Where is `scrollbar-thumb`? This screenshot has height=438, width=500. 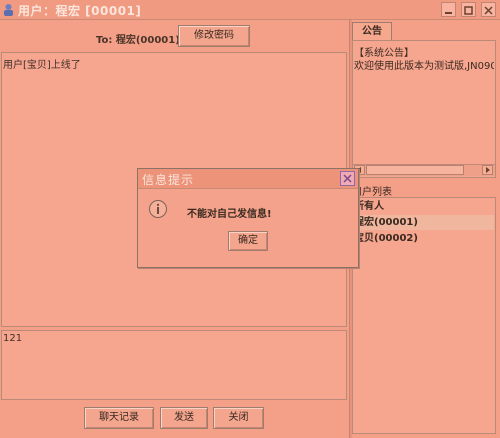
scrollbar-thumb is located at coordinates (415, 170).